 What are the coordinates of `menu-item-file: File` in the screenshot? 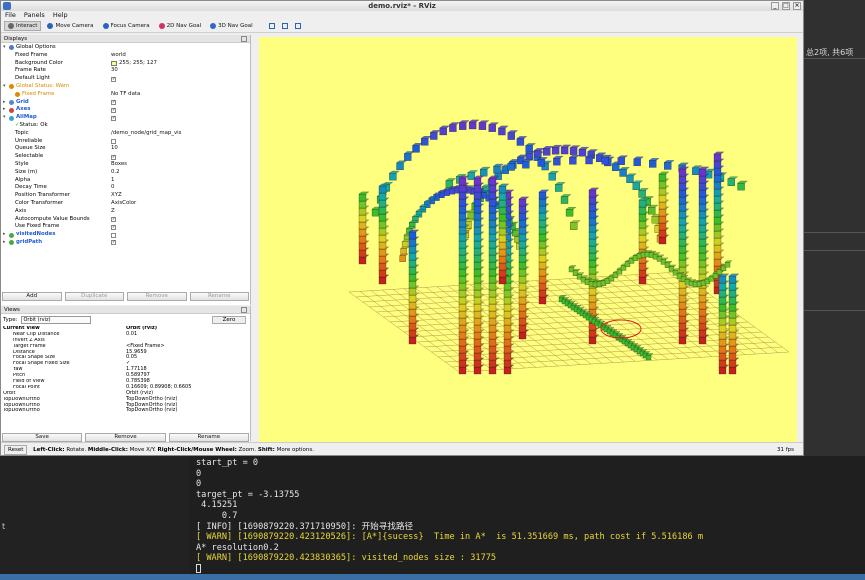 It's located at (10, 15).